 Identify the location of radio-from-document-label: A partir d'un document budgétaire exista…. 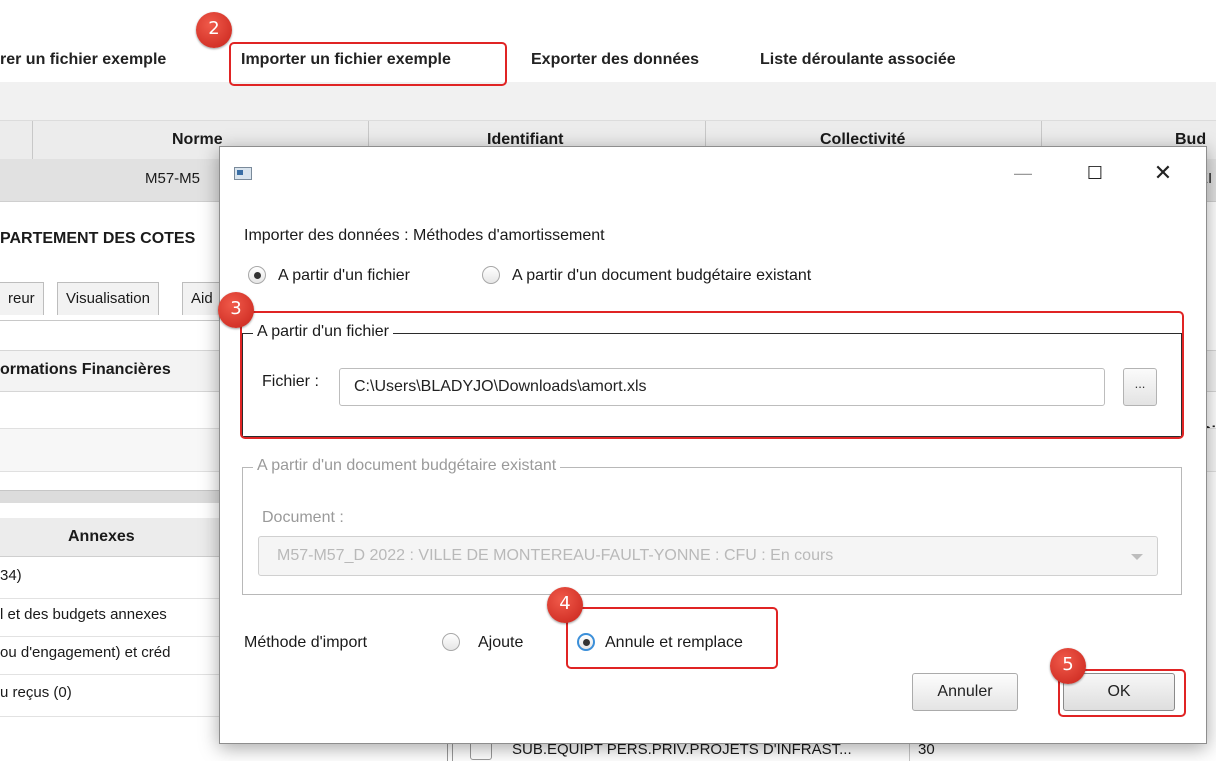
(661, 276).